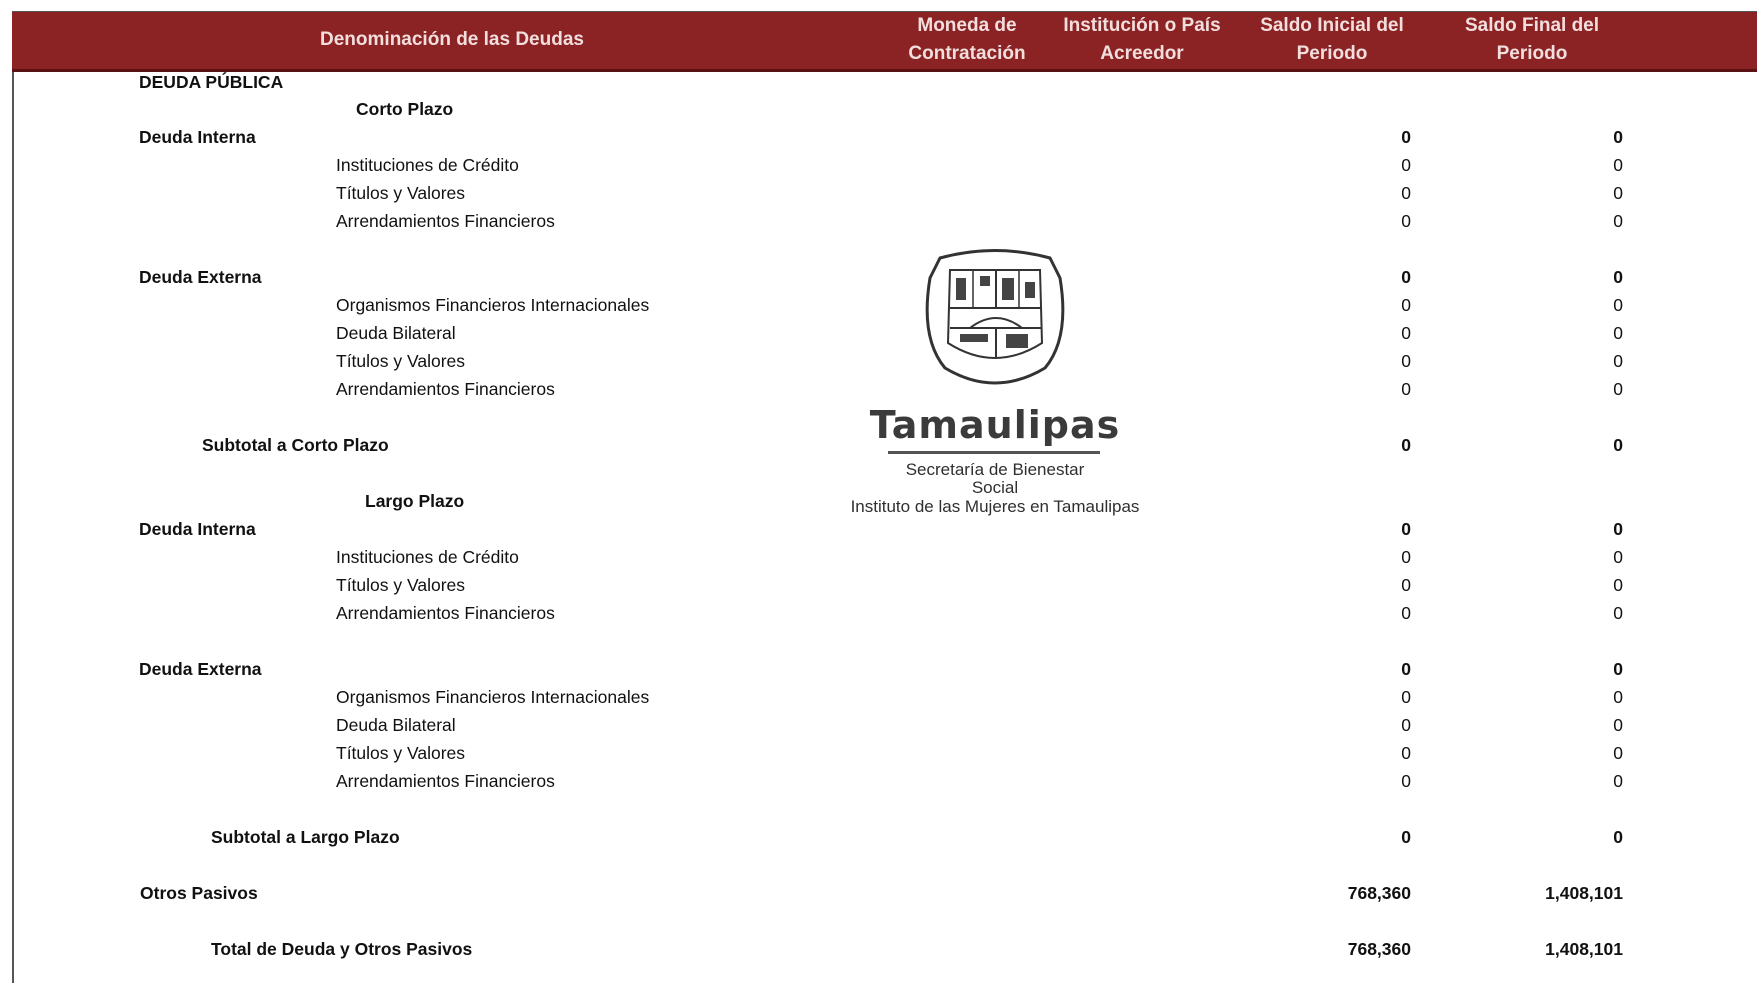  What do you see at coordinates (878, 725) in the screenshot?
I see `table-row: Deuda Bilateral 0 0` at bounding box center [878, 725].